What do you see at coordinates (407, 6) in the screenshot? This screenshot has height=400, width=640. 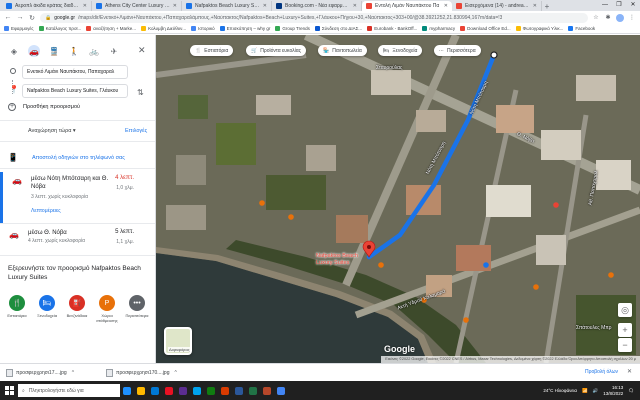 I see `browser-tab: Εντολή Λιμάν Ναυπάκτου Πα ✕` at bounding box center [407, 6].